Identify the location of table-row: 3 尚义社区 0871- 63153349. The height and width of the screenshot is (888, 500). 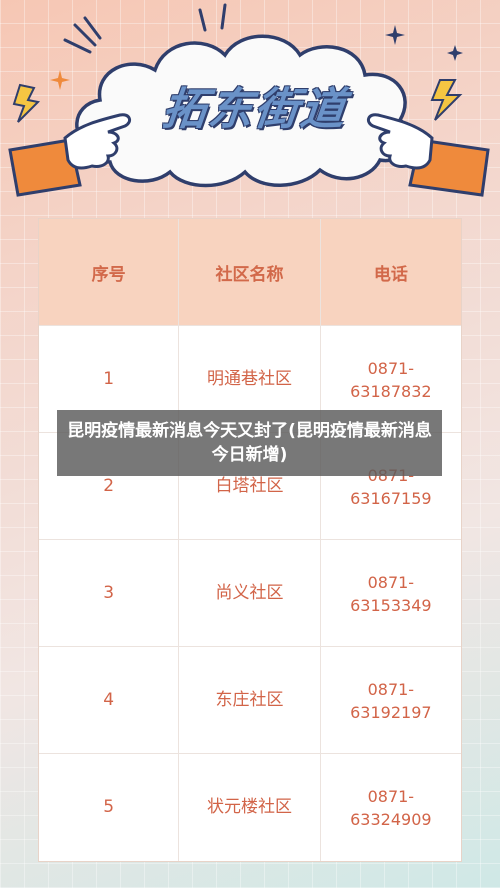
(250, 593).